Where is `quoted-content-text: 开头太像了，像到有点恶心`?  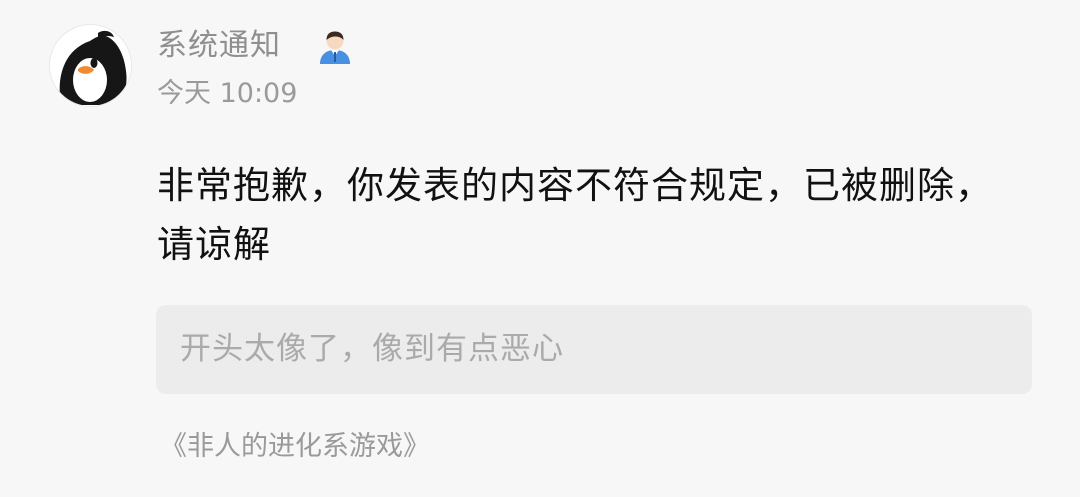 quoted-content-text: 开头太像了，像到有点恶心 is located at coordinates (372, 349).